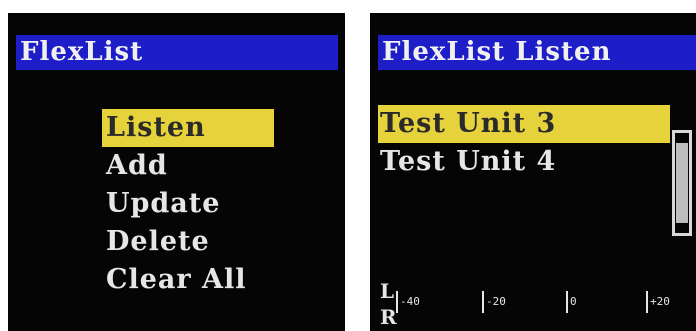  Describe the element at coordinates (537, 52) in the screenshot. I see `listen-title: FlexList Listen` at that location.